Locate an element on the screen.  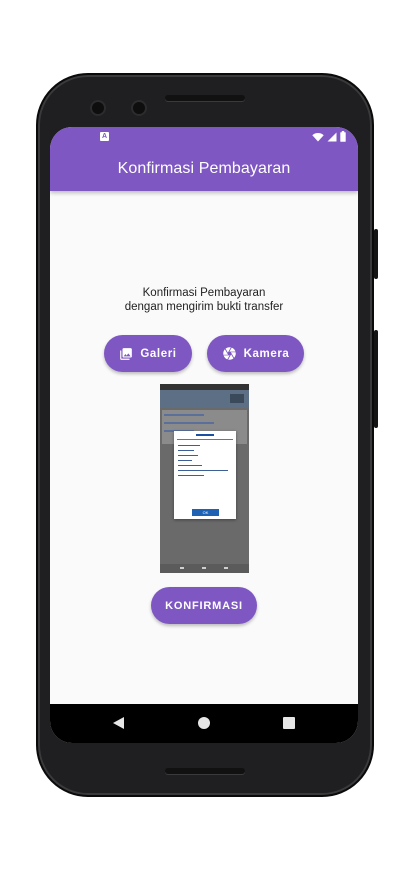
konfirmasi-button-label: KONFIRMASI is located at coordinates (204, 605).